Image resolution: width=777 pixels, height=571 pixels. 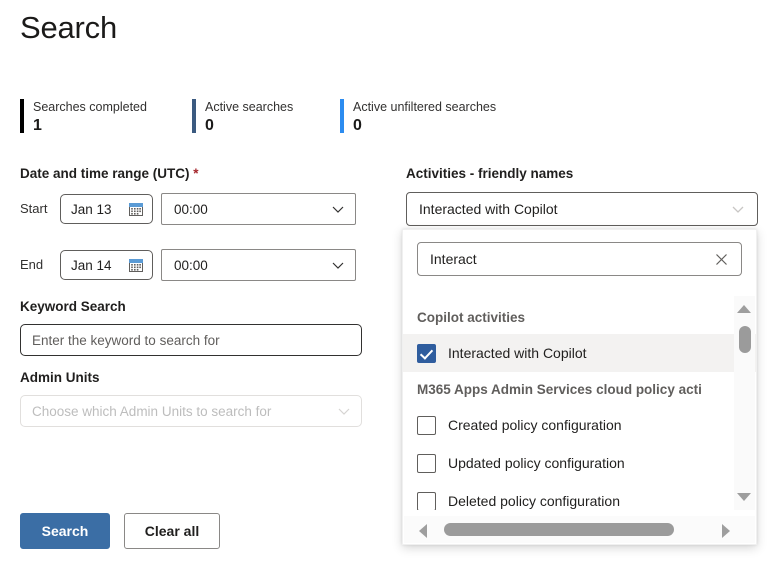 I want to click on date-range-label: Date and time range (UTC) *, so click(x=195, y=174).